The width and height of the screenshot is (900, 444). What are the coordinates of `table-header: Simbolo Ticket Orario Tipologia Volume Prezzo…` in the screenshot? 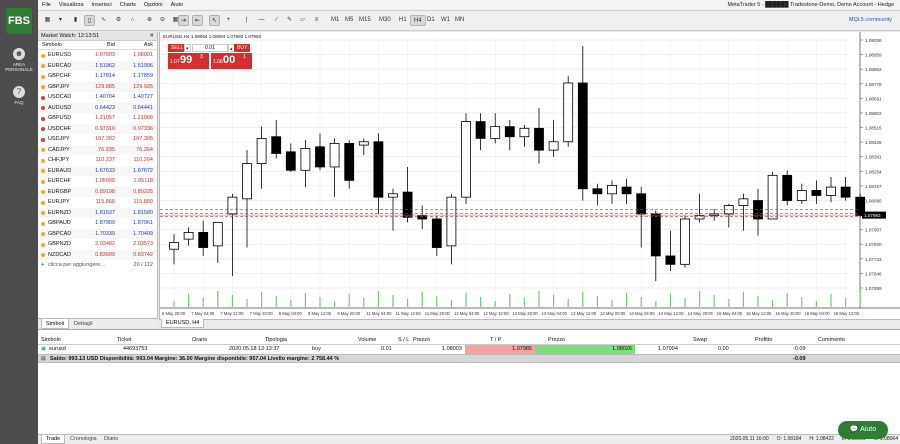 It's located at (469, 340).